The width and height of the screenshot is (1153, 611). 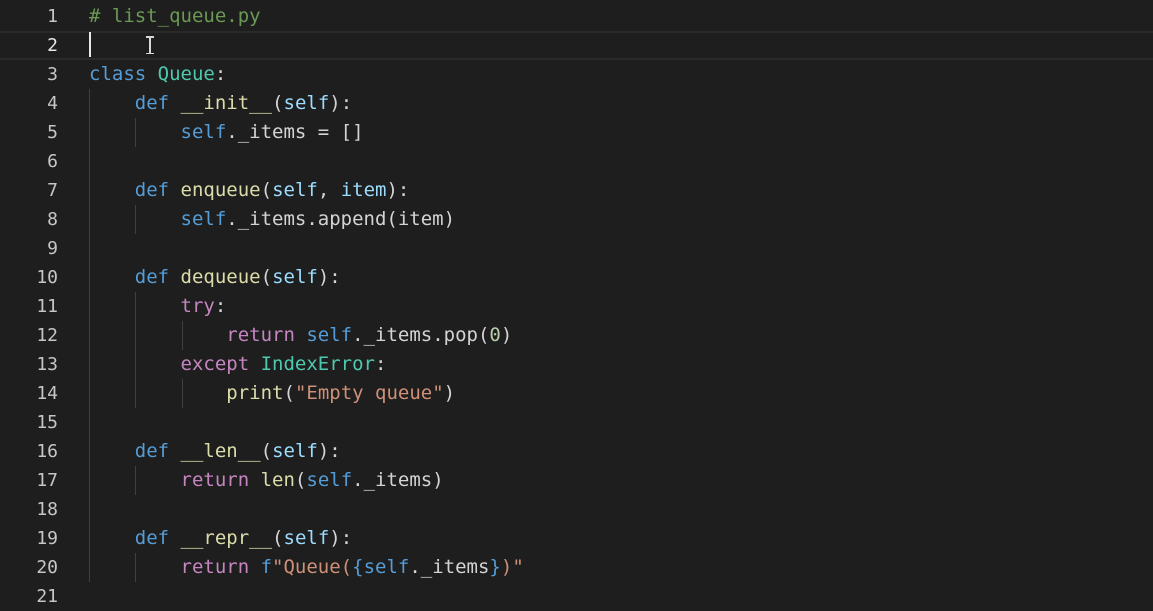 What do you see at coordinates (47, 306) in the screenshot?
I see `line-number: 11` at bounding box center [47, 306].